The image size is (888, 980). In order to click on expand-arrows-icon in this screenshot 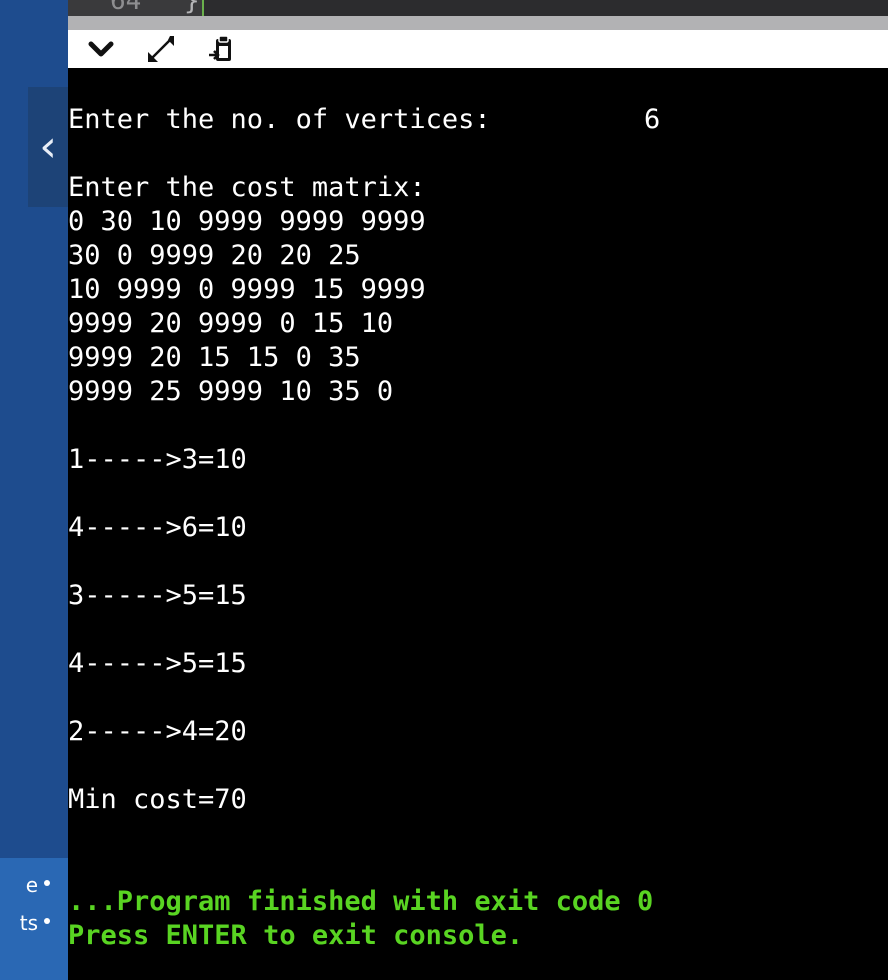, I will do `click(161, 49)`.